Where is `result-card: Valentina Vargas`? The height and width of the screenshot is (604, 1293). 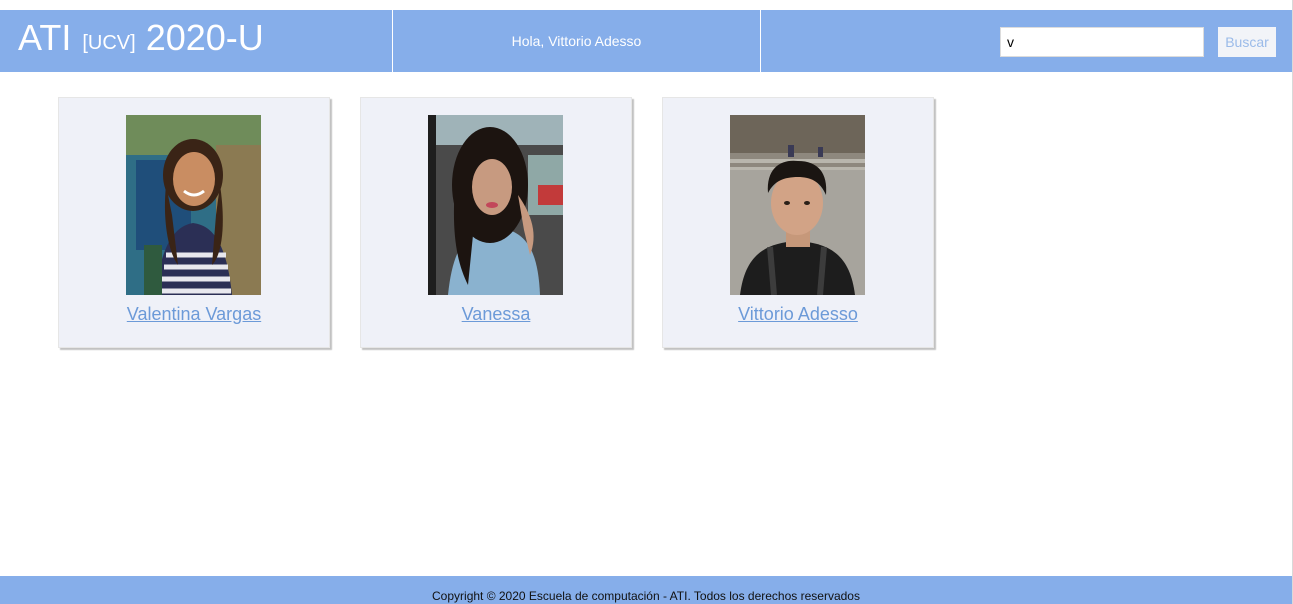
result-card: Valentina Vargas is located at coordinates (194, 222).